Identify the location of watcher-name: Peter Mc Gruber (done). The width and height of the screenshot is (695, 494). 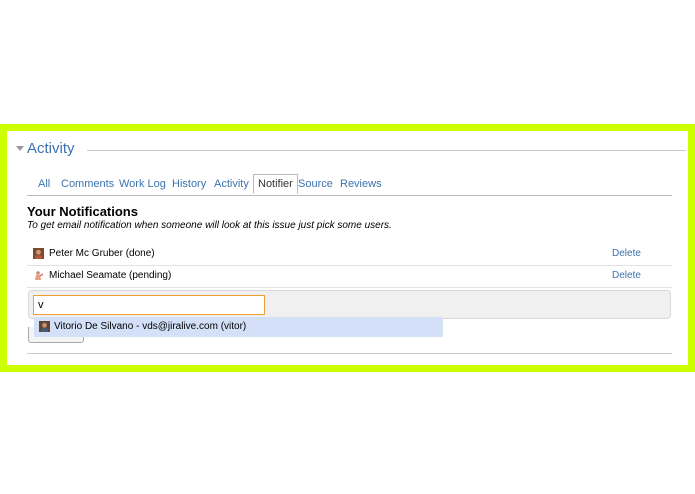
(102, 253).